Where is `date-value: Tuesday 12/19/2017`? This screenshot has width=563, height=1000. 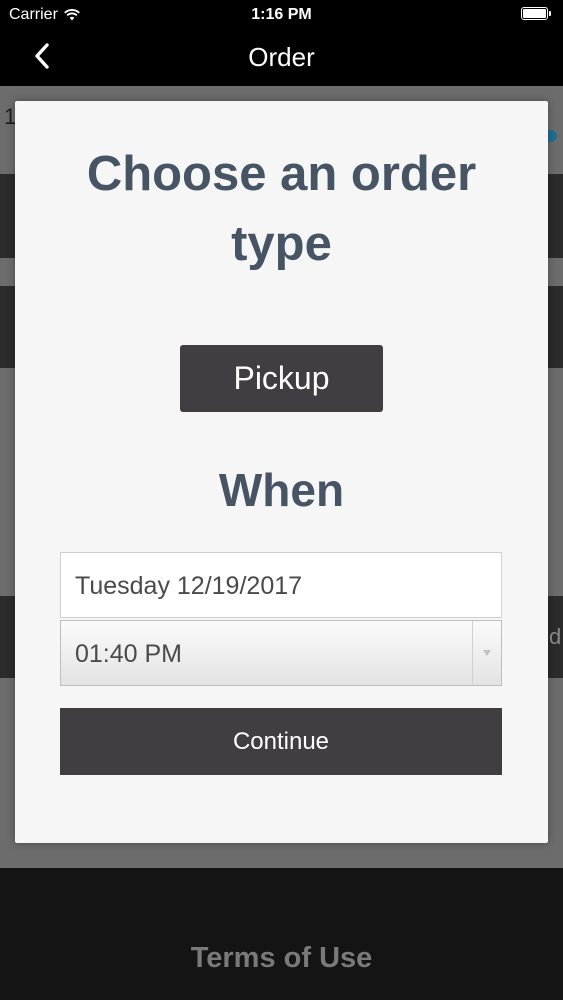 date-value: Tuesday 12/19/2017 is located at coordinates (189, 586).